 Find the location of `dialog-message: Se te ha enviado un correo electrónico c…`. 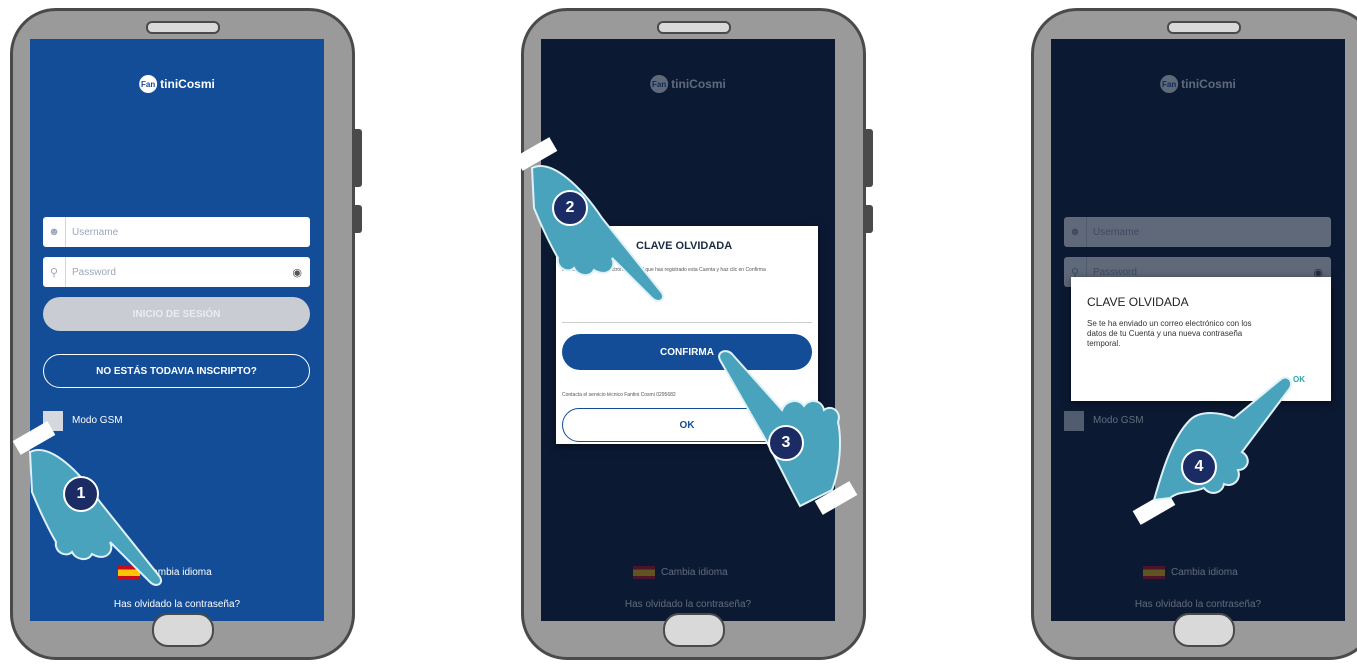

dialog-message: Se te ha enviado un correo electrónico c… is located at coordinates (1169, 333).